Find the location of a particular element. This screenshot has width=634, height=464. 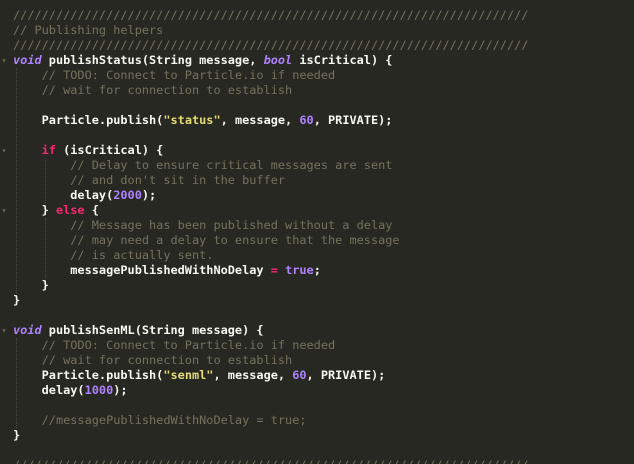

code-text: messagePublishedWithNoDelay = true; is located at coordinates (167, 270).